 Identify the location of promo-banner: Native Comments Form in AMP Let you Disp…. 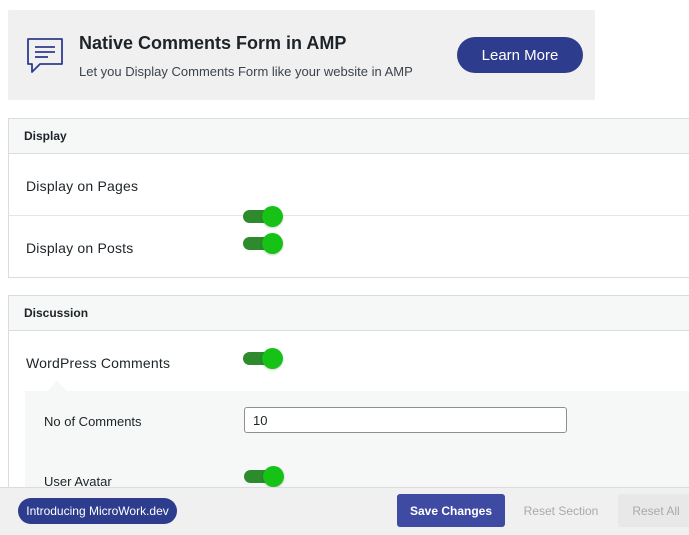
(301, 55).